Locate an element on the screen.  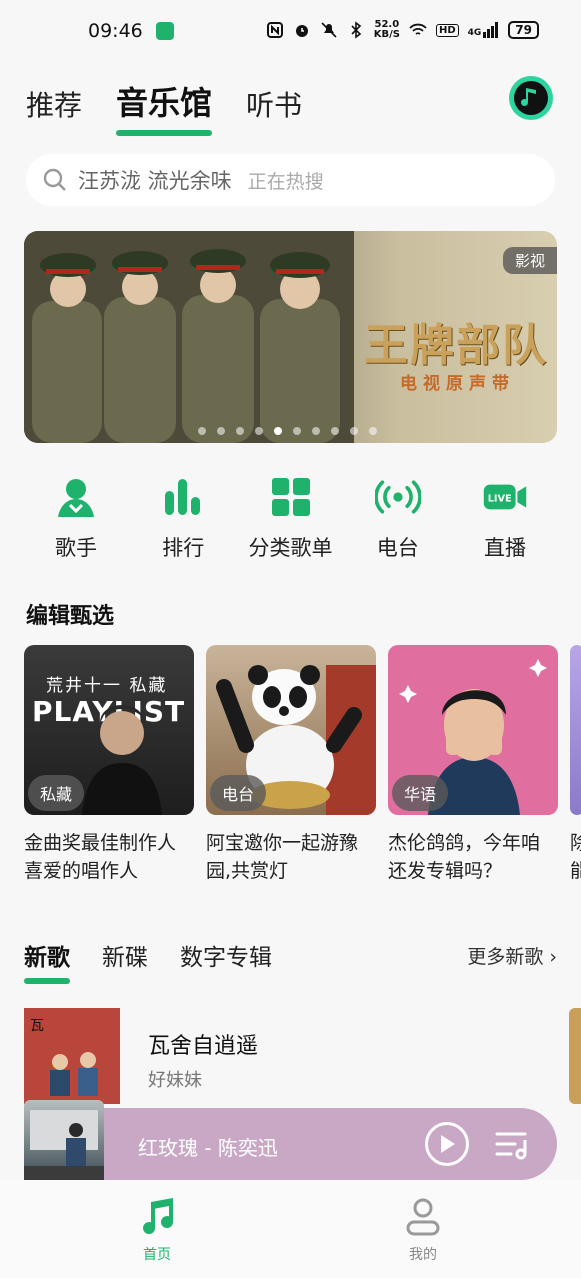
tab-music-hall: 音乐馆 is located at coordinates (164, 107).